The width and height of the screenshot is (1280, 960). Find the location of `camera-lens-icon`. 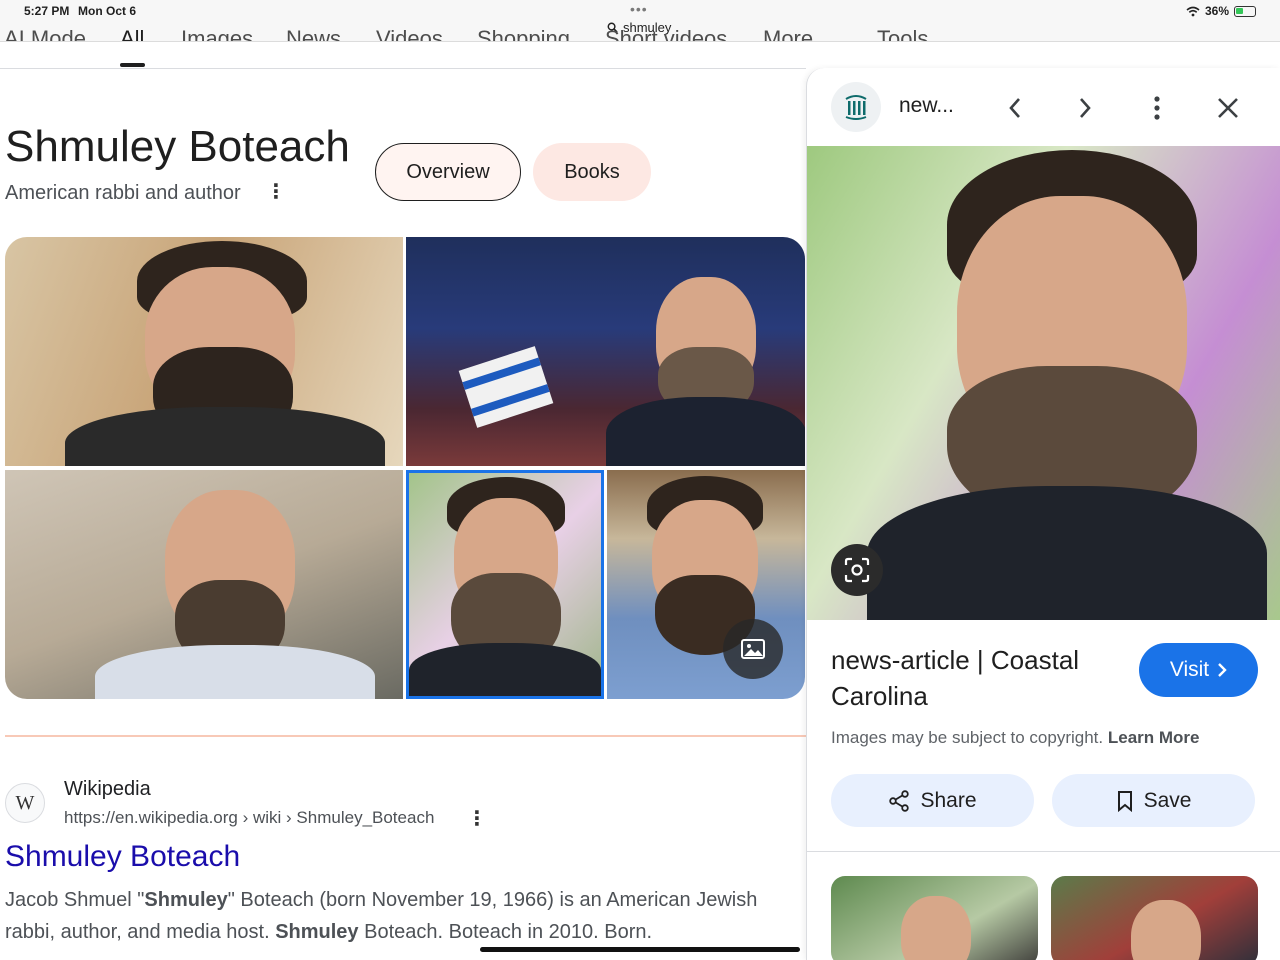

camera-lens-icon is located at coordinates (857, 570).